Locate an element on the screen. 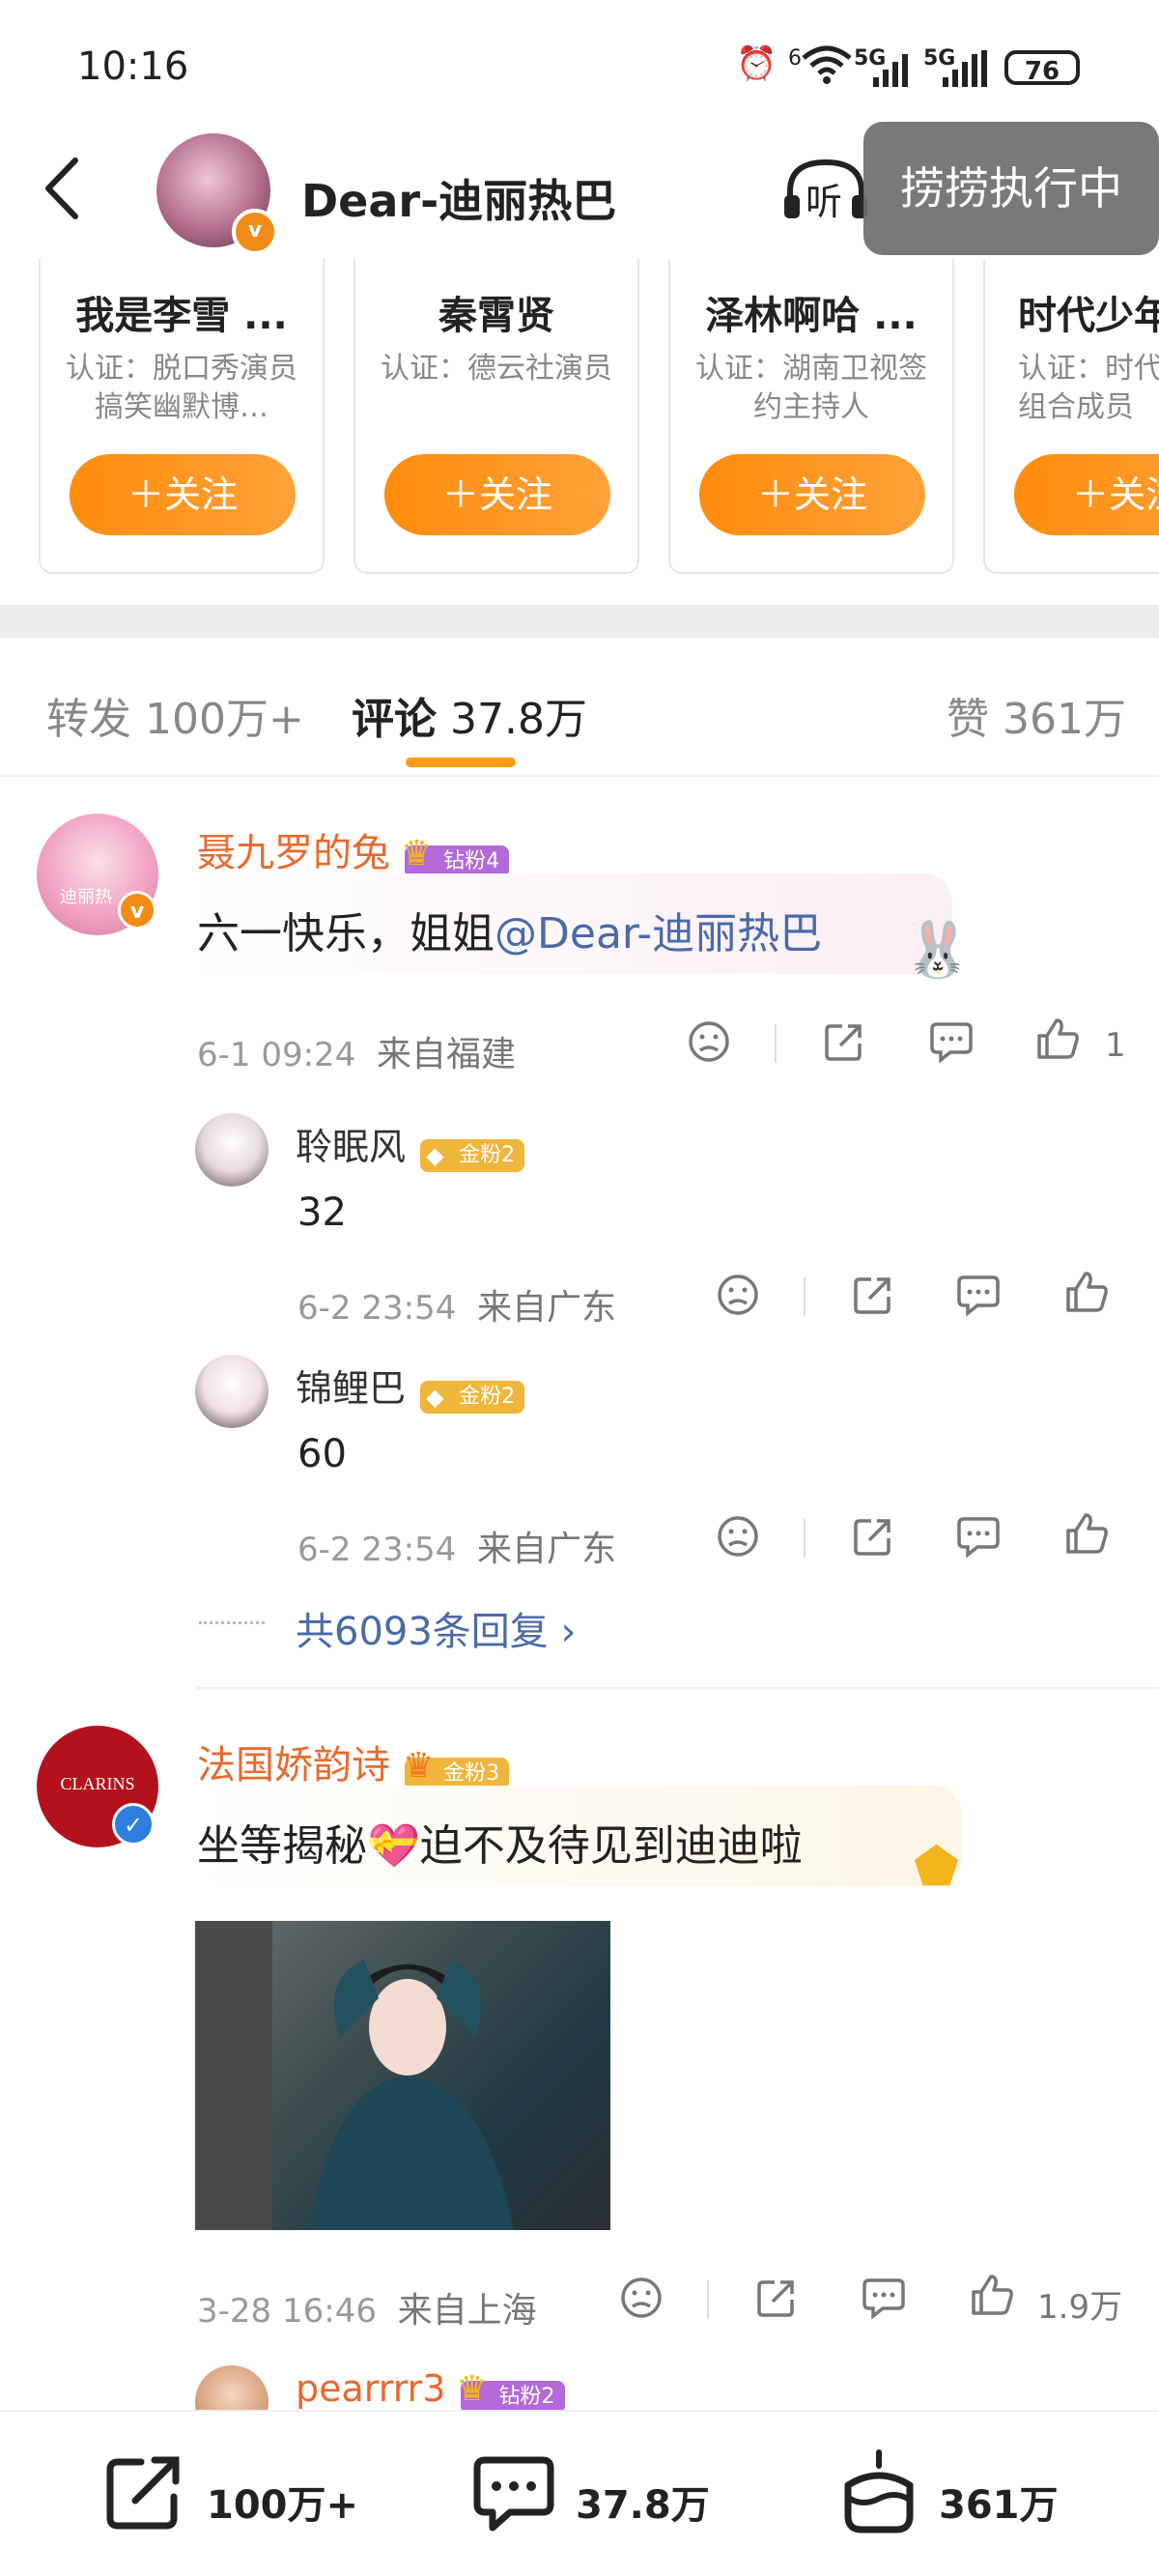 The width and height of the screenshot is (1159, 2576). comment-meta: 3-28 16:46 来自上海 is located at coordinates (367, 2308).